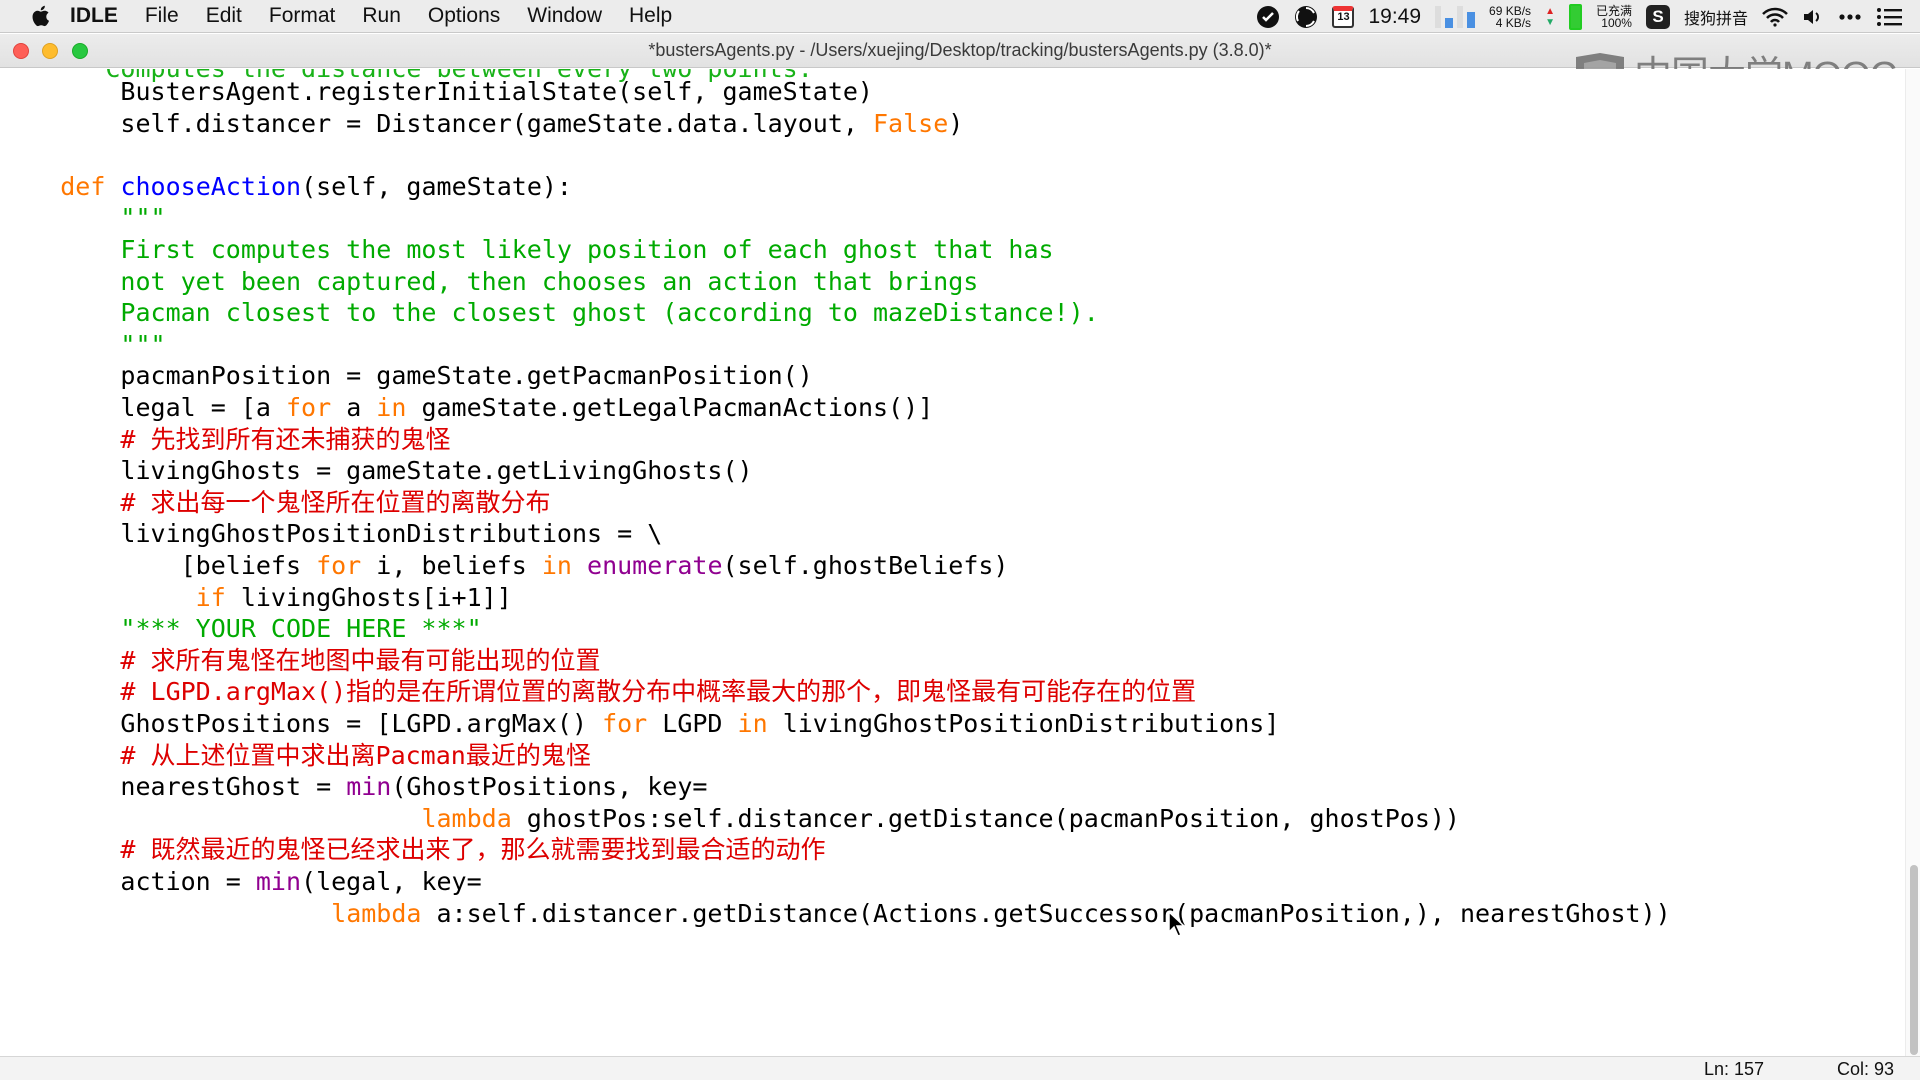  Describe the element at coordinates (83, 186) in the screenshot. I see `code-token: def` at that location.